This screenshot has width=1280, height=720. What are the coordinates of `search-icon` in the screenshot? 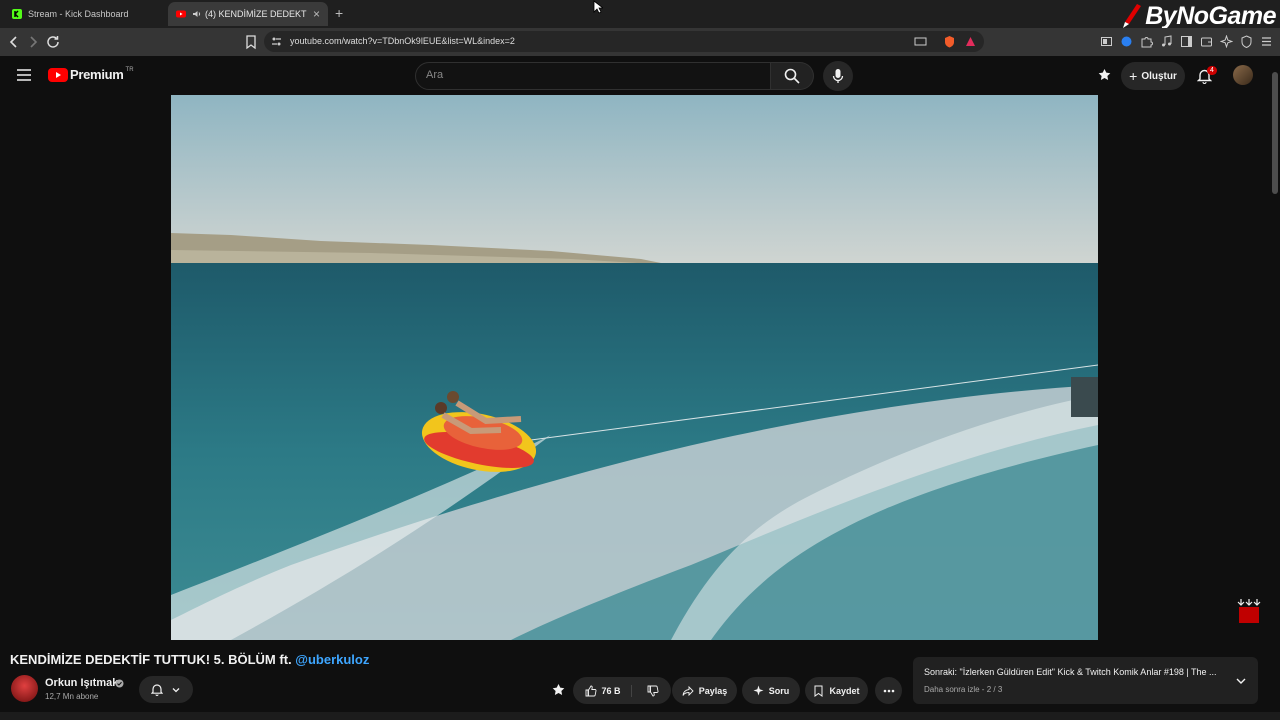 It's located at (792, 76).